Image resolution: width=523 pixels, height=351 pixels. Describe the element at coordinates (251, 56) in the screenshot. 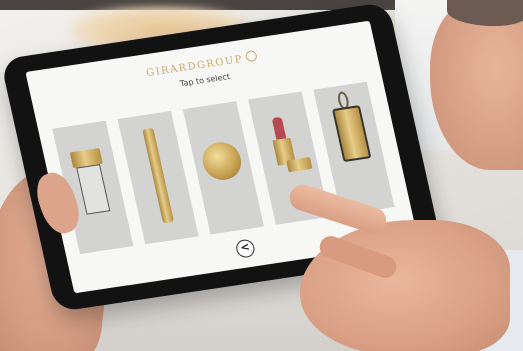

I see `brand-mark-icon` at that location.